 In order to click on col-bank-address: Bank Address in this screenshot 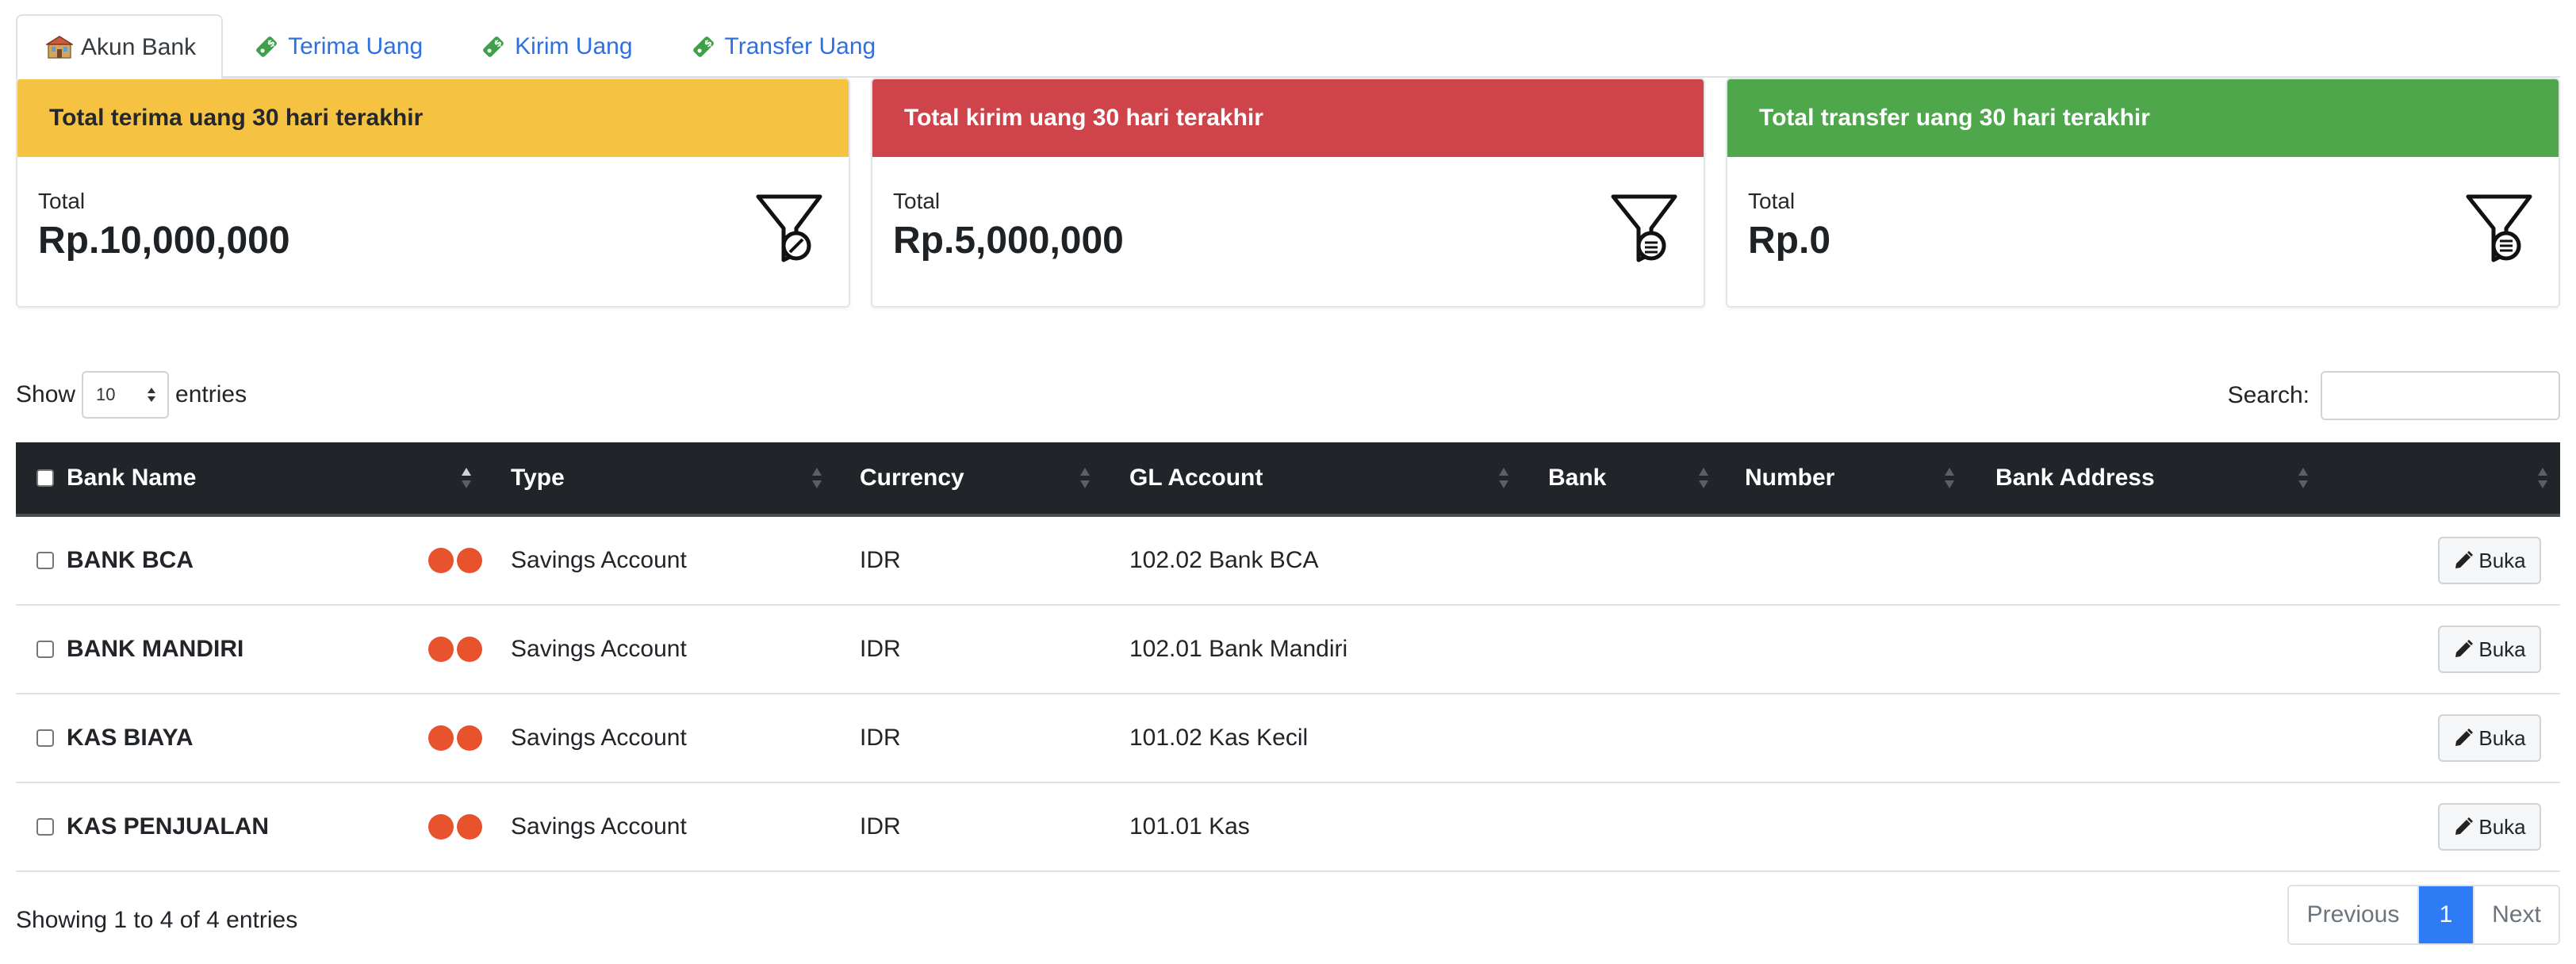, I will do `click(2075, 478)`.